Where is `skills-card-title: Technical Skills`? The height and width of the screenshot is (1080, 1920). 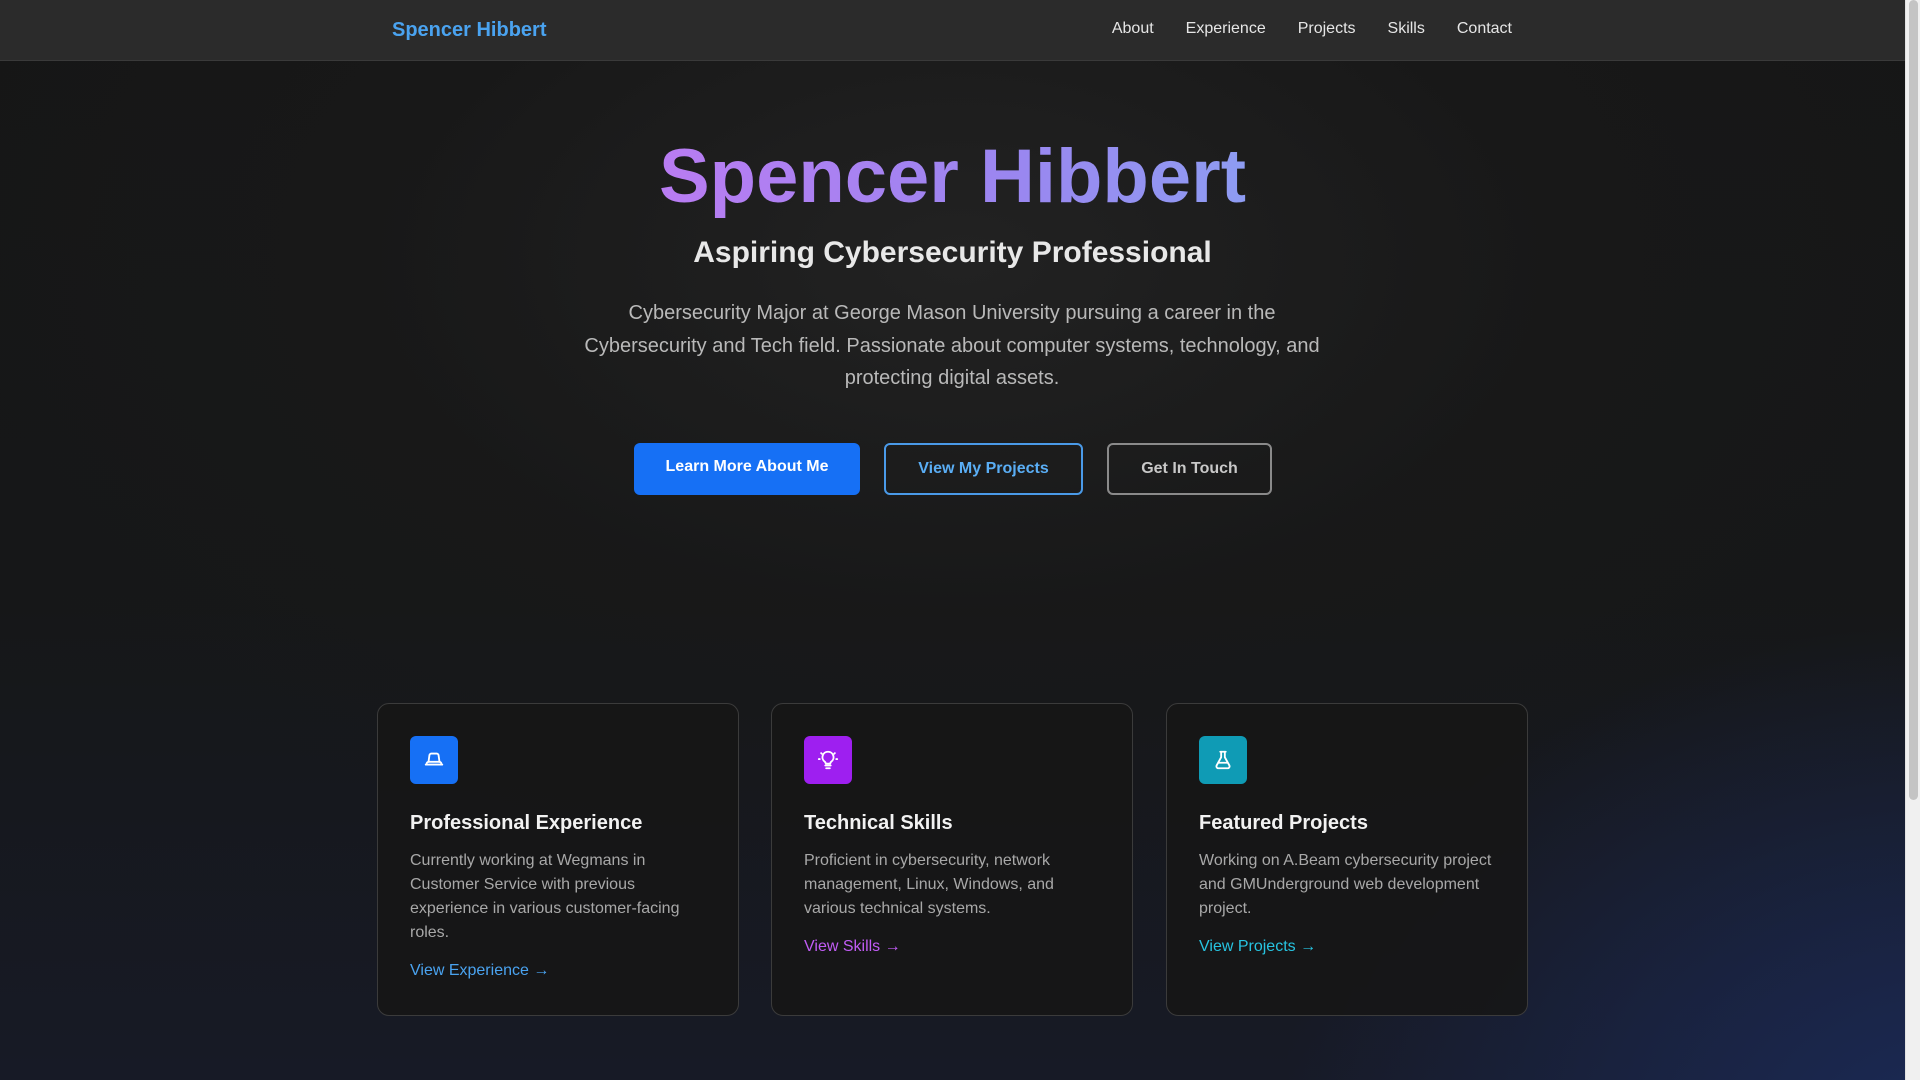 skills-card-title: Technical Skills is located at coordinates (878, 823).